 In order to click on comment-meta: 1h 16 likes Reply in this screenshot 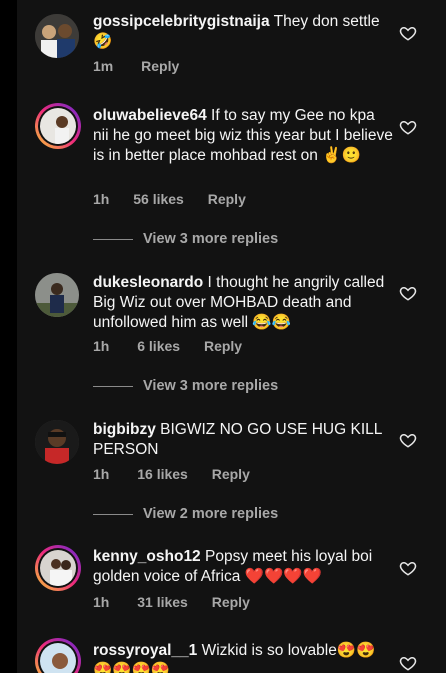, I will do `click(171, 474)`.